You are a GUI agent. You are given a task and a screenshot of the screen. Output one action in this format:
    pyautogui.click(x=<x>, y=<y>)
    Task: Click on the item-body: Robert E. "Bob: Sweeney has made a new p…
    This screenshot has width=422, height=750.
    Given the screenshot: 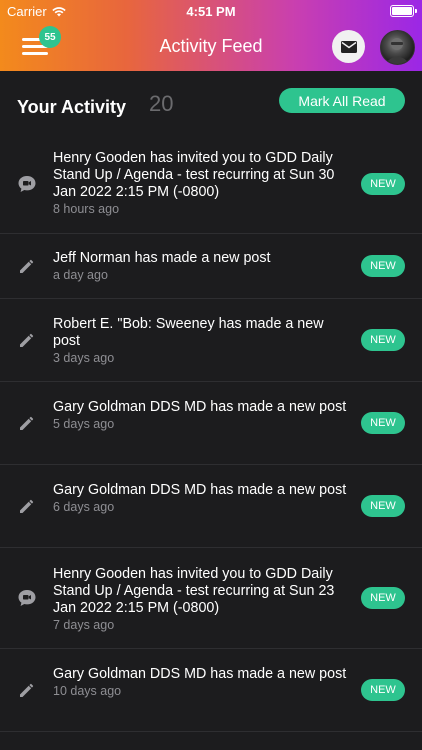 What is the action you would take?
    pyautogui.click(x=201, y=340)
    